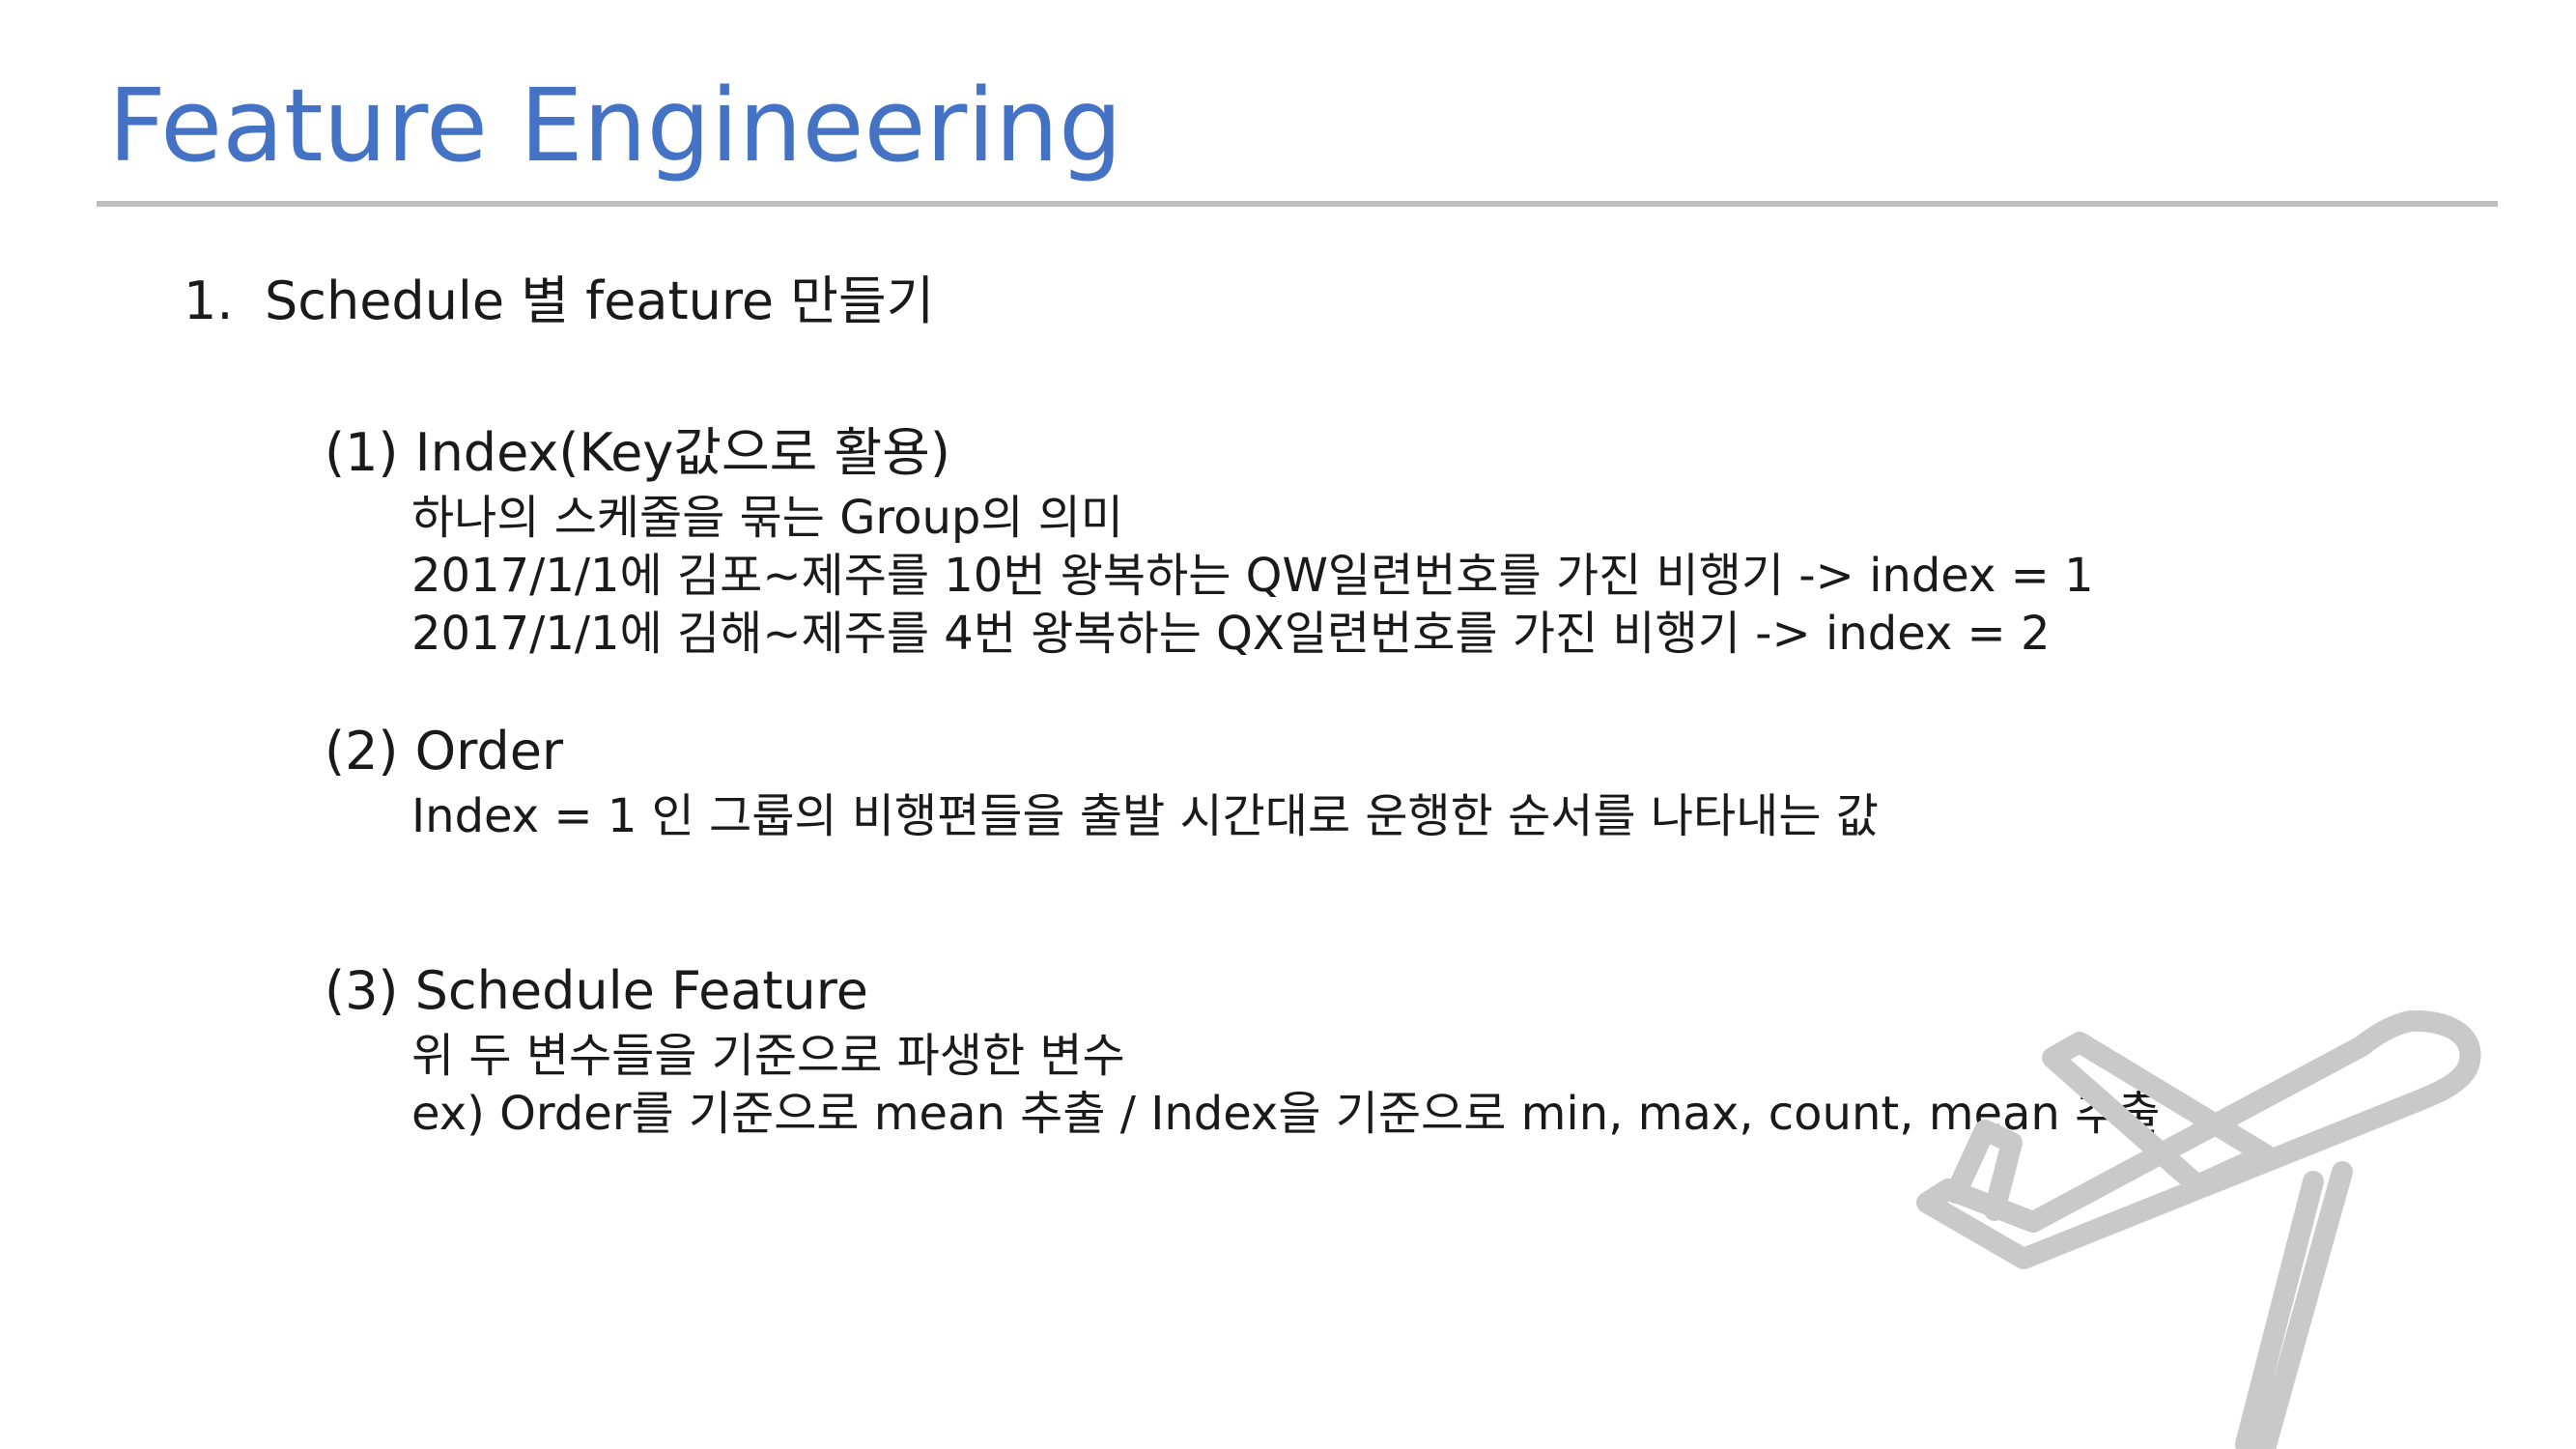 This screenshot has width=2576, height=1449. Describe the element at coordinates (1297, 204) in the screenshot. I see `title-divider` at that location.